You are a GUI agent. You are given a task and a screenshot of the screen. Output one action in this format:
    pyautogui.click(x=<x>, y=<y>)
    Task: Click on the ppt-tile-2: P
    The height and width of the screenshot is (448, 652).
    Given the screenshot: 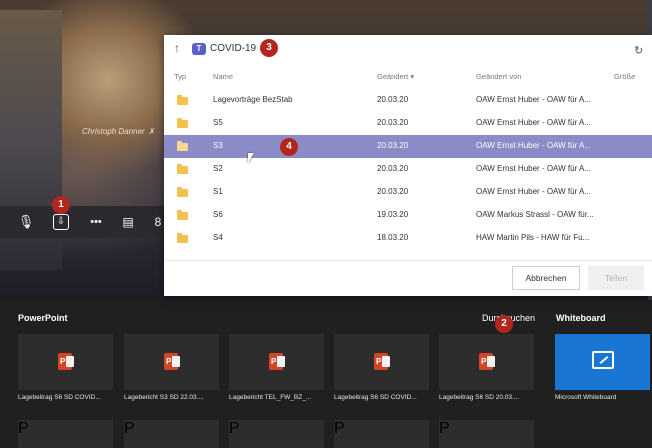 What is the action you would take?
    pyautogui.click(x=171, y=362)
    